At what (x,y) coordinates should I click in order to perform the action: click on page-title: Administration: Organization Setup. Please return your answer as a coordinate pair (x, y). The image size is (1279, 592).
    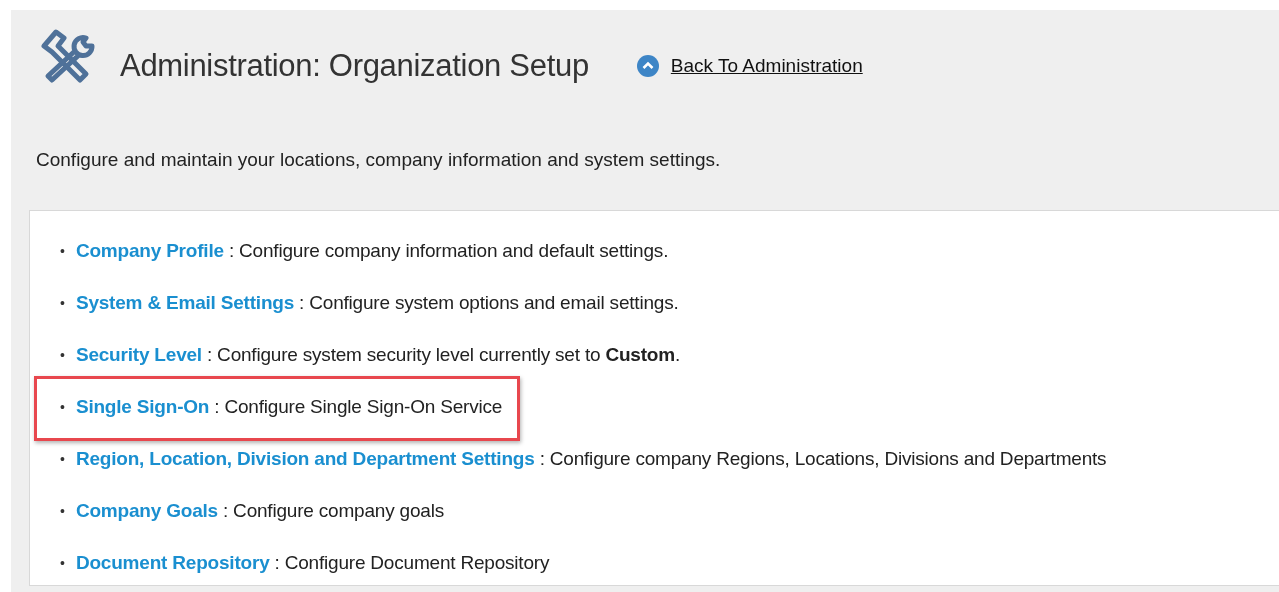
    Looking at the image, I should click on (354, 66).